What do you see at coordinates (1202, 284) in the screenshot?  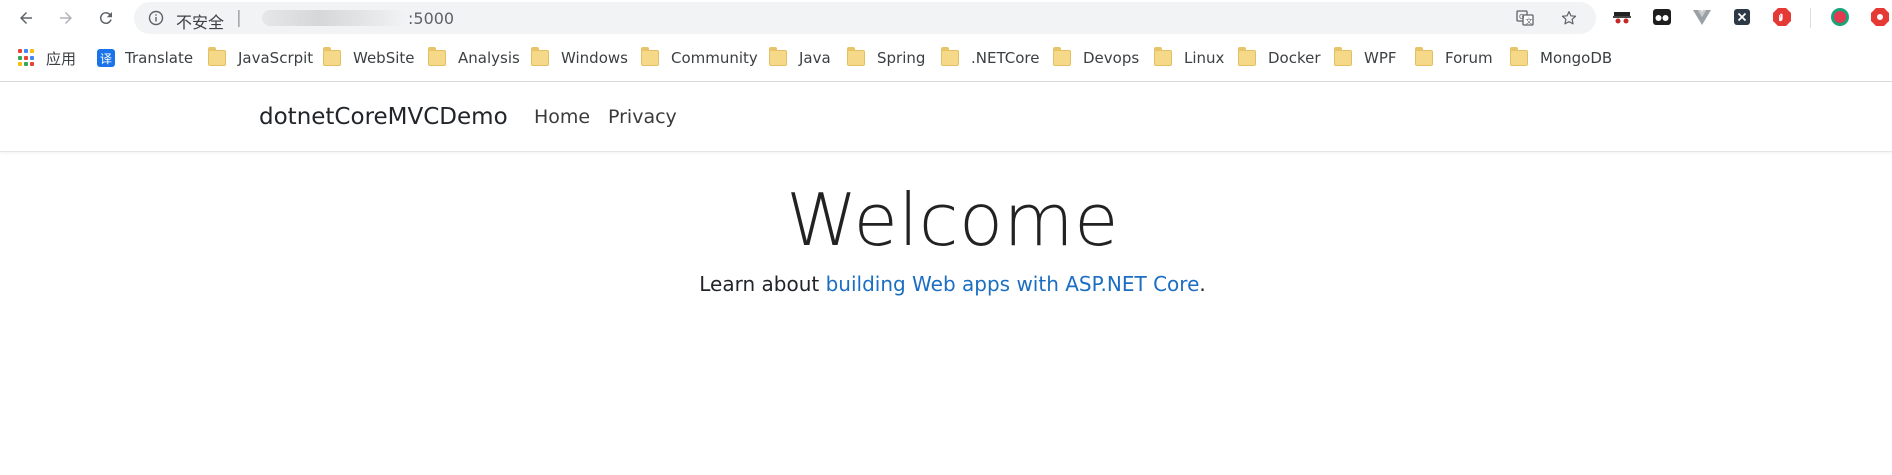 I see `lead-suffix: .` at bounding box center [1202, 284].